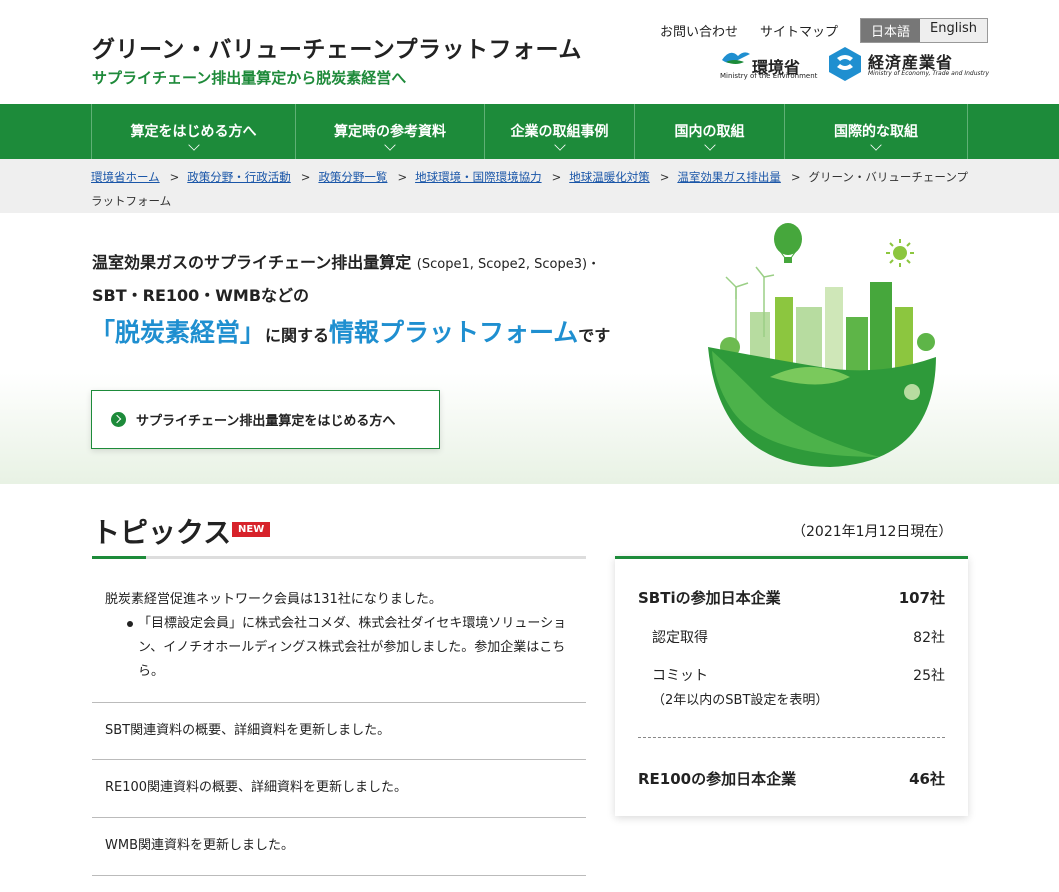  I want to click on meti-emblem-icon, so click(845, 64).